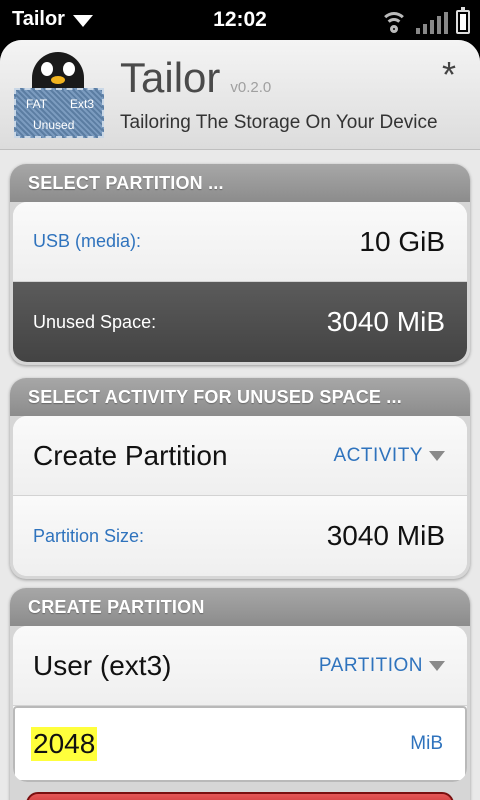 The height and width of the screenshot is (800, 480). Describe the element at coordinates (378, 455) in the screenshot. I see `activity-picker-label: ACTIVITY` at that location.